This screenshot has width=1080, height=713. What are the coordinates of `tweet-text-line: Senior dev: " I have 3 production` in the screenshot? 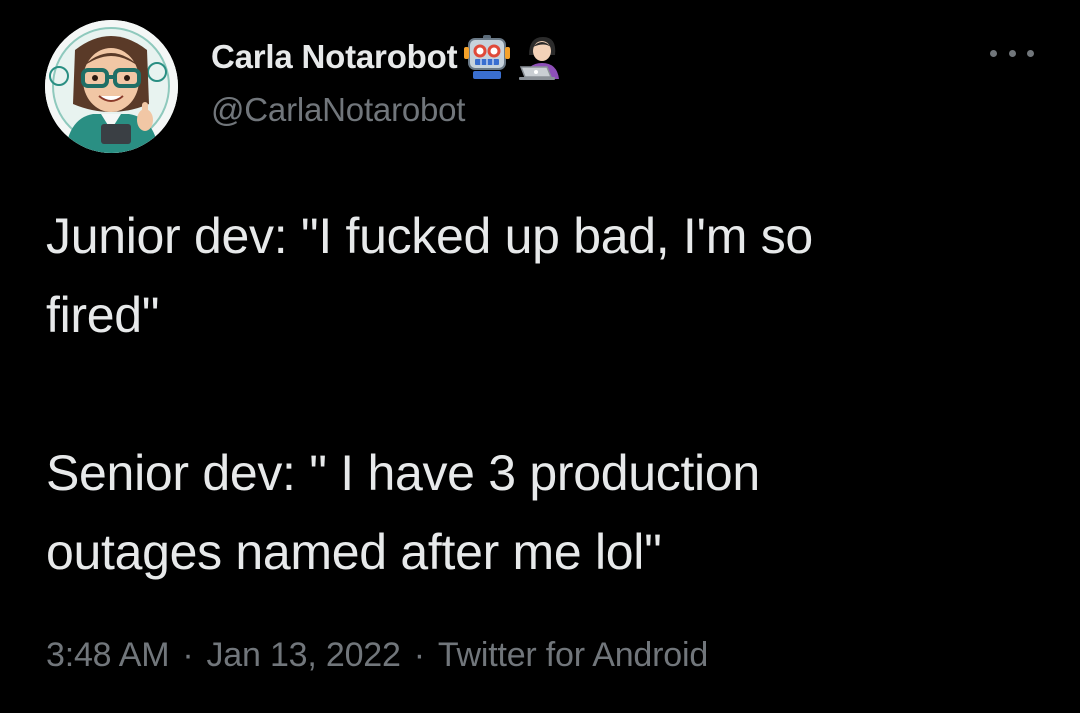 It's located at (403, 473).